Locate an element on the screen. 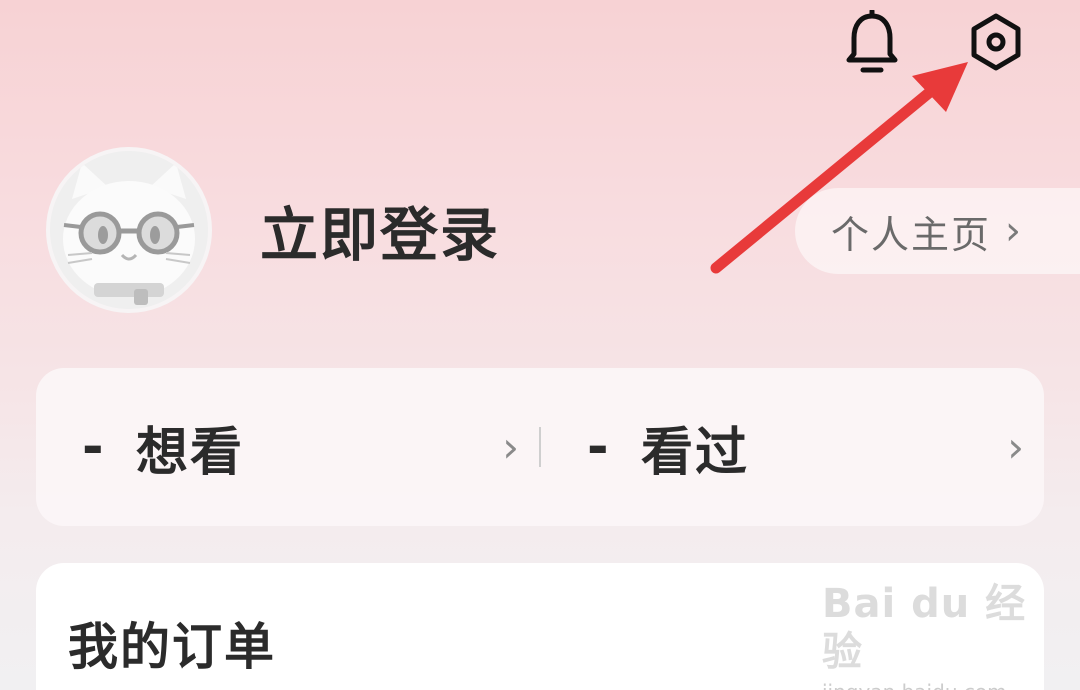 Image resolution: width=1080 pixels, height=690 pixels. hexagon-settings-icon is located at coordinates (996, 42).